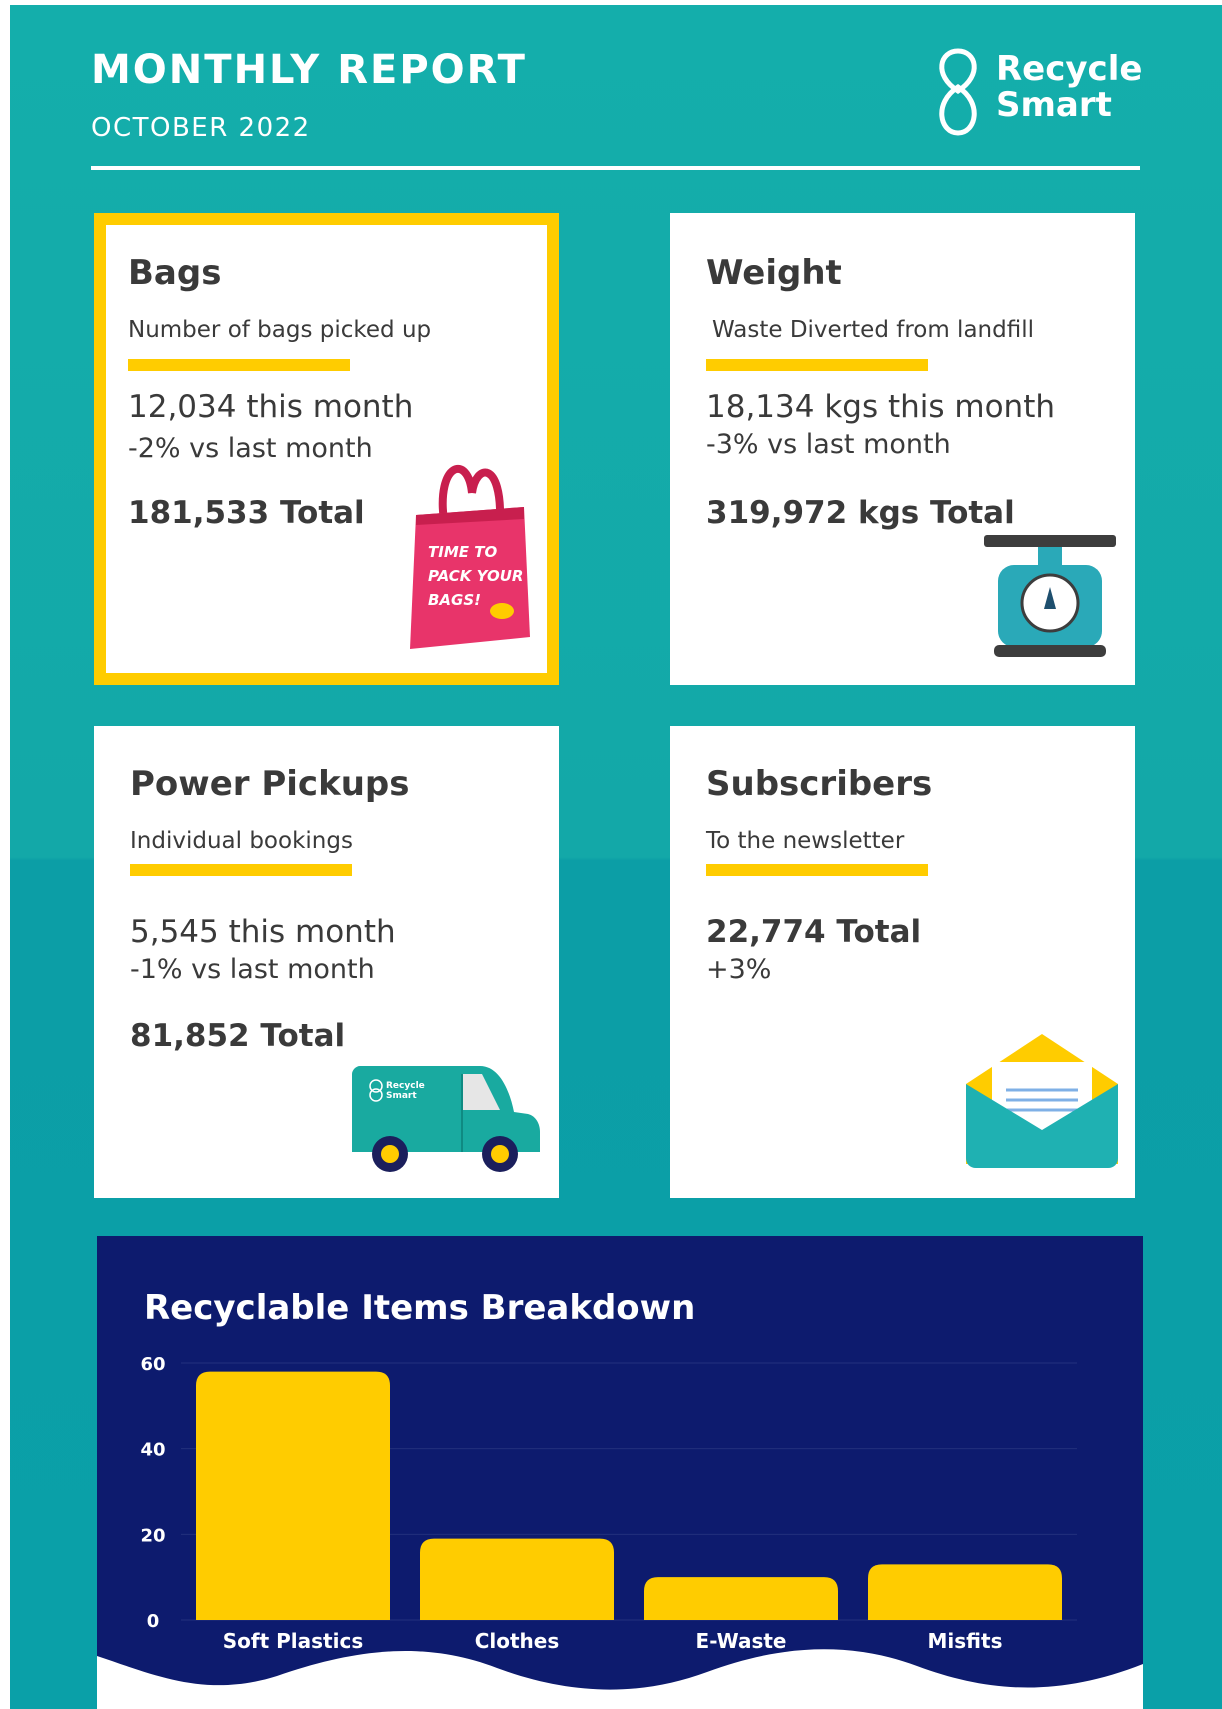  What do you see at coordinates (880, 407) in the screenshot?
I see `card-monthly-stat: 18,134 kgs this month` at bounding box center [880, 407].